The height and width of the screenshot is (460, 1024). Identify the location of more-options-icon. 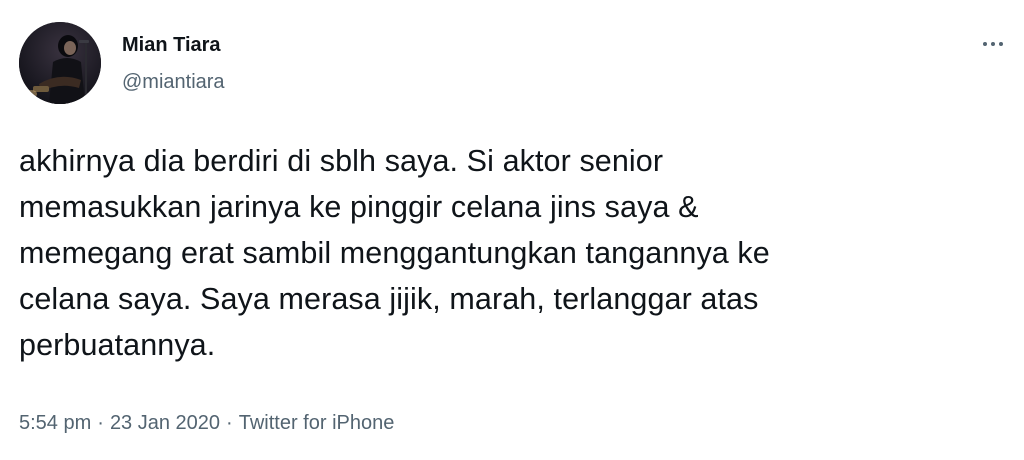
(993, 44).